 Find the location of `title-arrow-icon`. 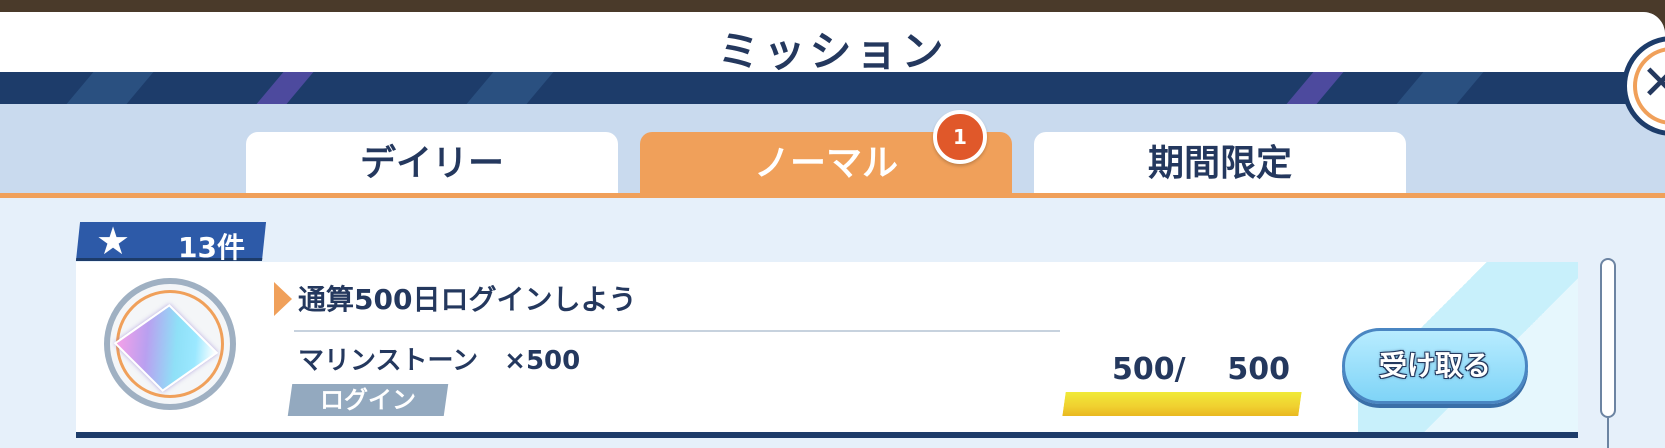

title-arrow-icon is located at coordinates (283, 299).